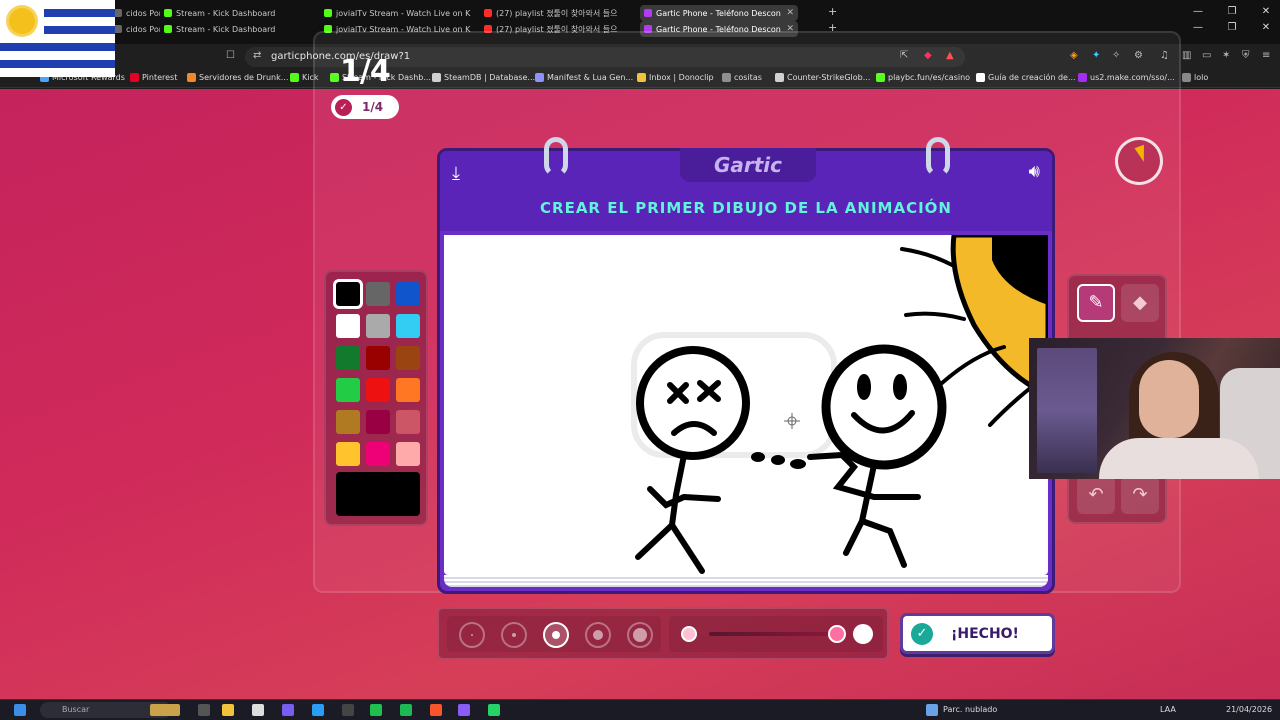 The height and width of the screenshot is (720, 1280). What do you see at coordinates (1140, 303) in the screenshot?
I see `eraser-tool-icon: ◆` at bounding box center [1140, 303].